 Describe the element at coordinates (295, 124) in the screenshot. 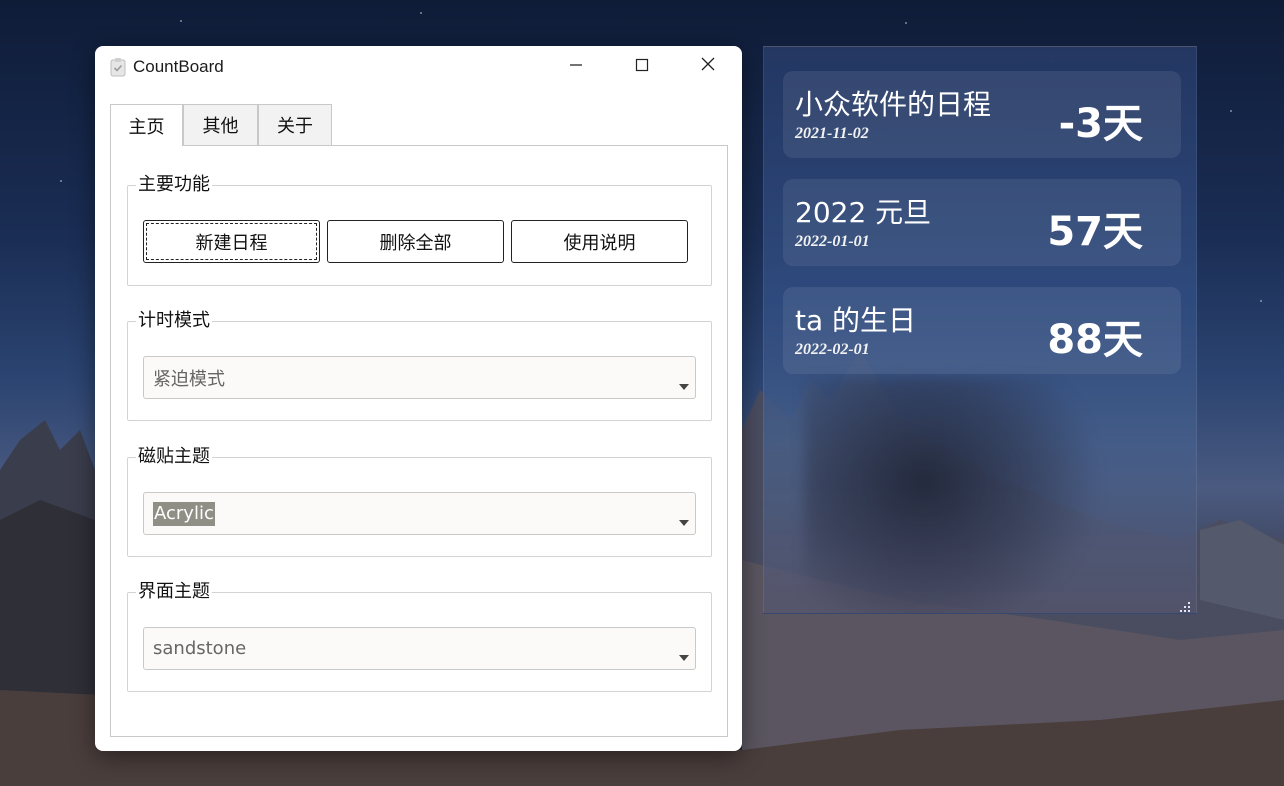

I see `tab-about: 关于` at that location.